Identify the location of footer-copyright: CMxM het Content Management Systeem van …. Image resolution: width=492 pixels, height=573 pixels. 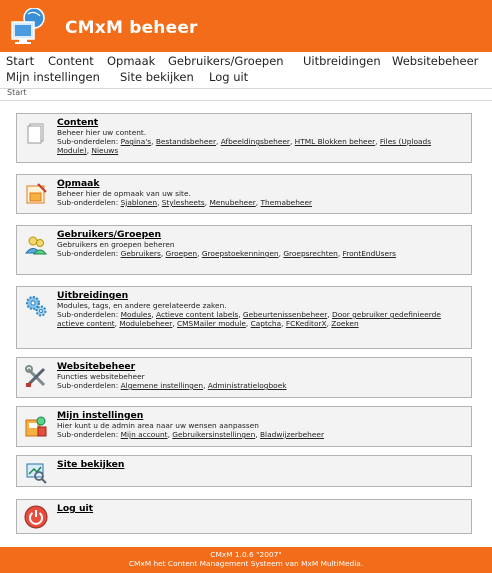
(246, 563).